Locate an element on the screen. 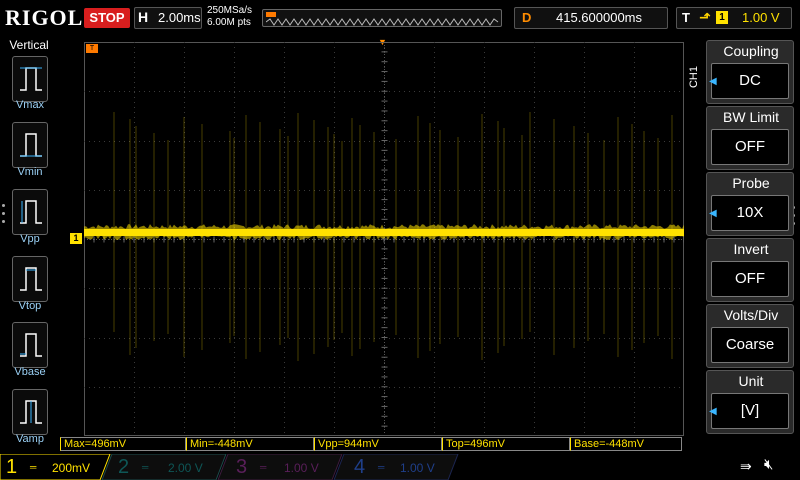 The image size is (800, 480). coupling-value: DC is located at coordinates (750, 81).